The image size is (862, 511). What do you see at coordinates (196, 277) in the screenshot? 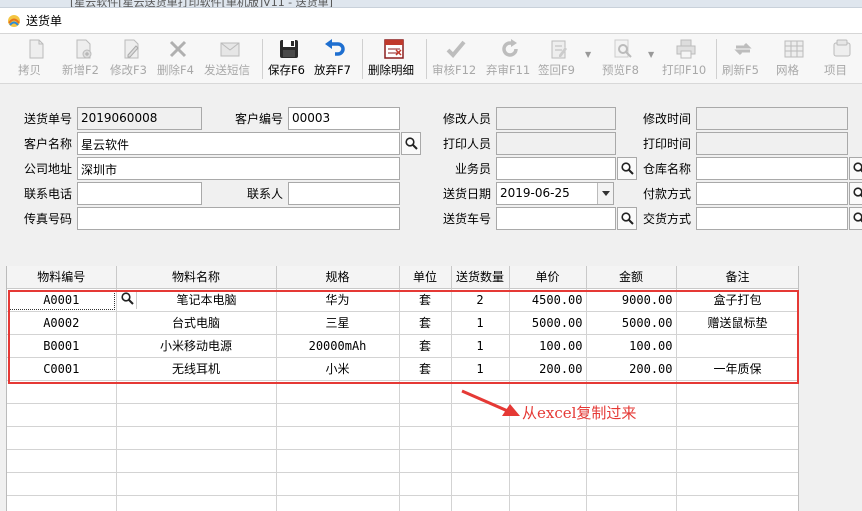
I see `column-header-item-name: 物料名称` at bounding box center [196, 277].